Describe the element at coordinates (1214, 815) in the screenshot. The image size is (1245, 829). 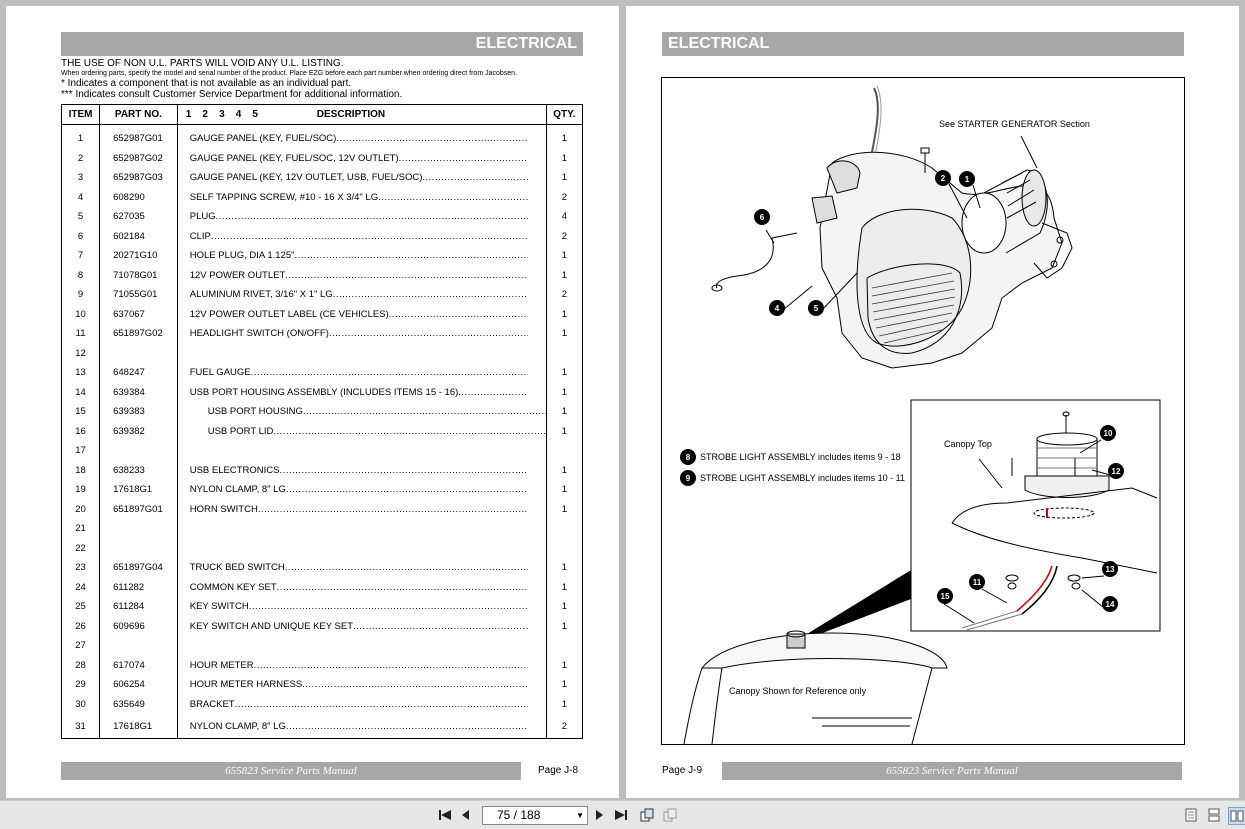
I see `continuous-view-icon` at that location.